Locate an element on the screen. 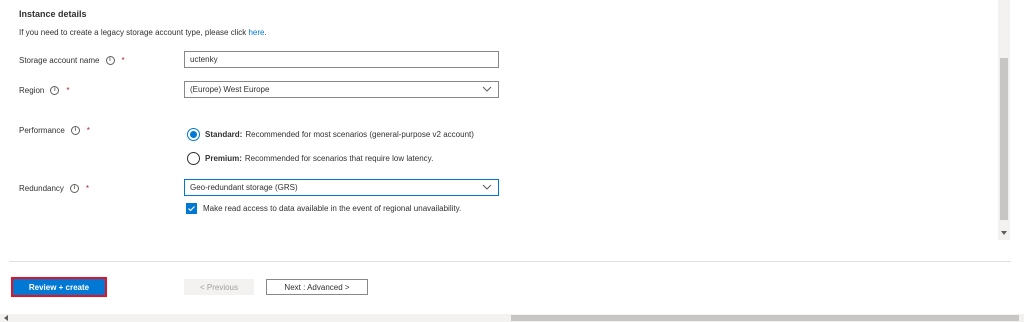 The height and width of the screenshot is (322, 1024). storage-account-name-input: uctenky is located at coordinates (341, 59).